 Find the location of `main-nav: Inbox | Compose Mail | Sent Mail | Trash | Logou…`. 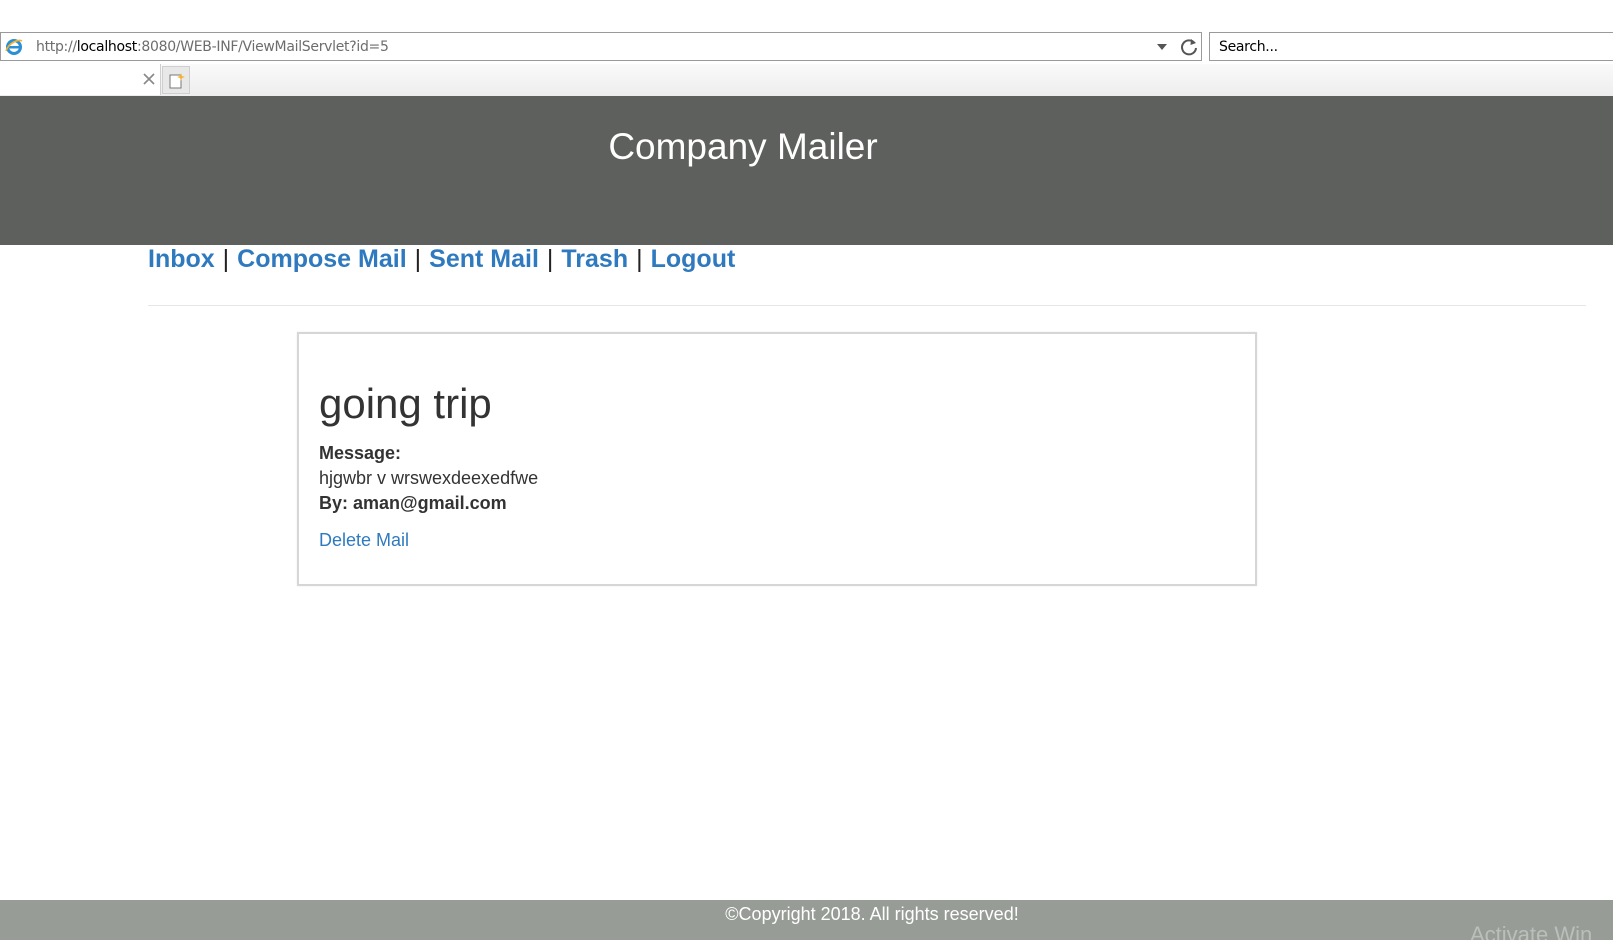

main-nav: Inbox | Compose Mail | Sent Mail | Trash | Logou… is located at coordinates (441, 265).